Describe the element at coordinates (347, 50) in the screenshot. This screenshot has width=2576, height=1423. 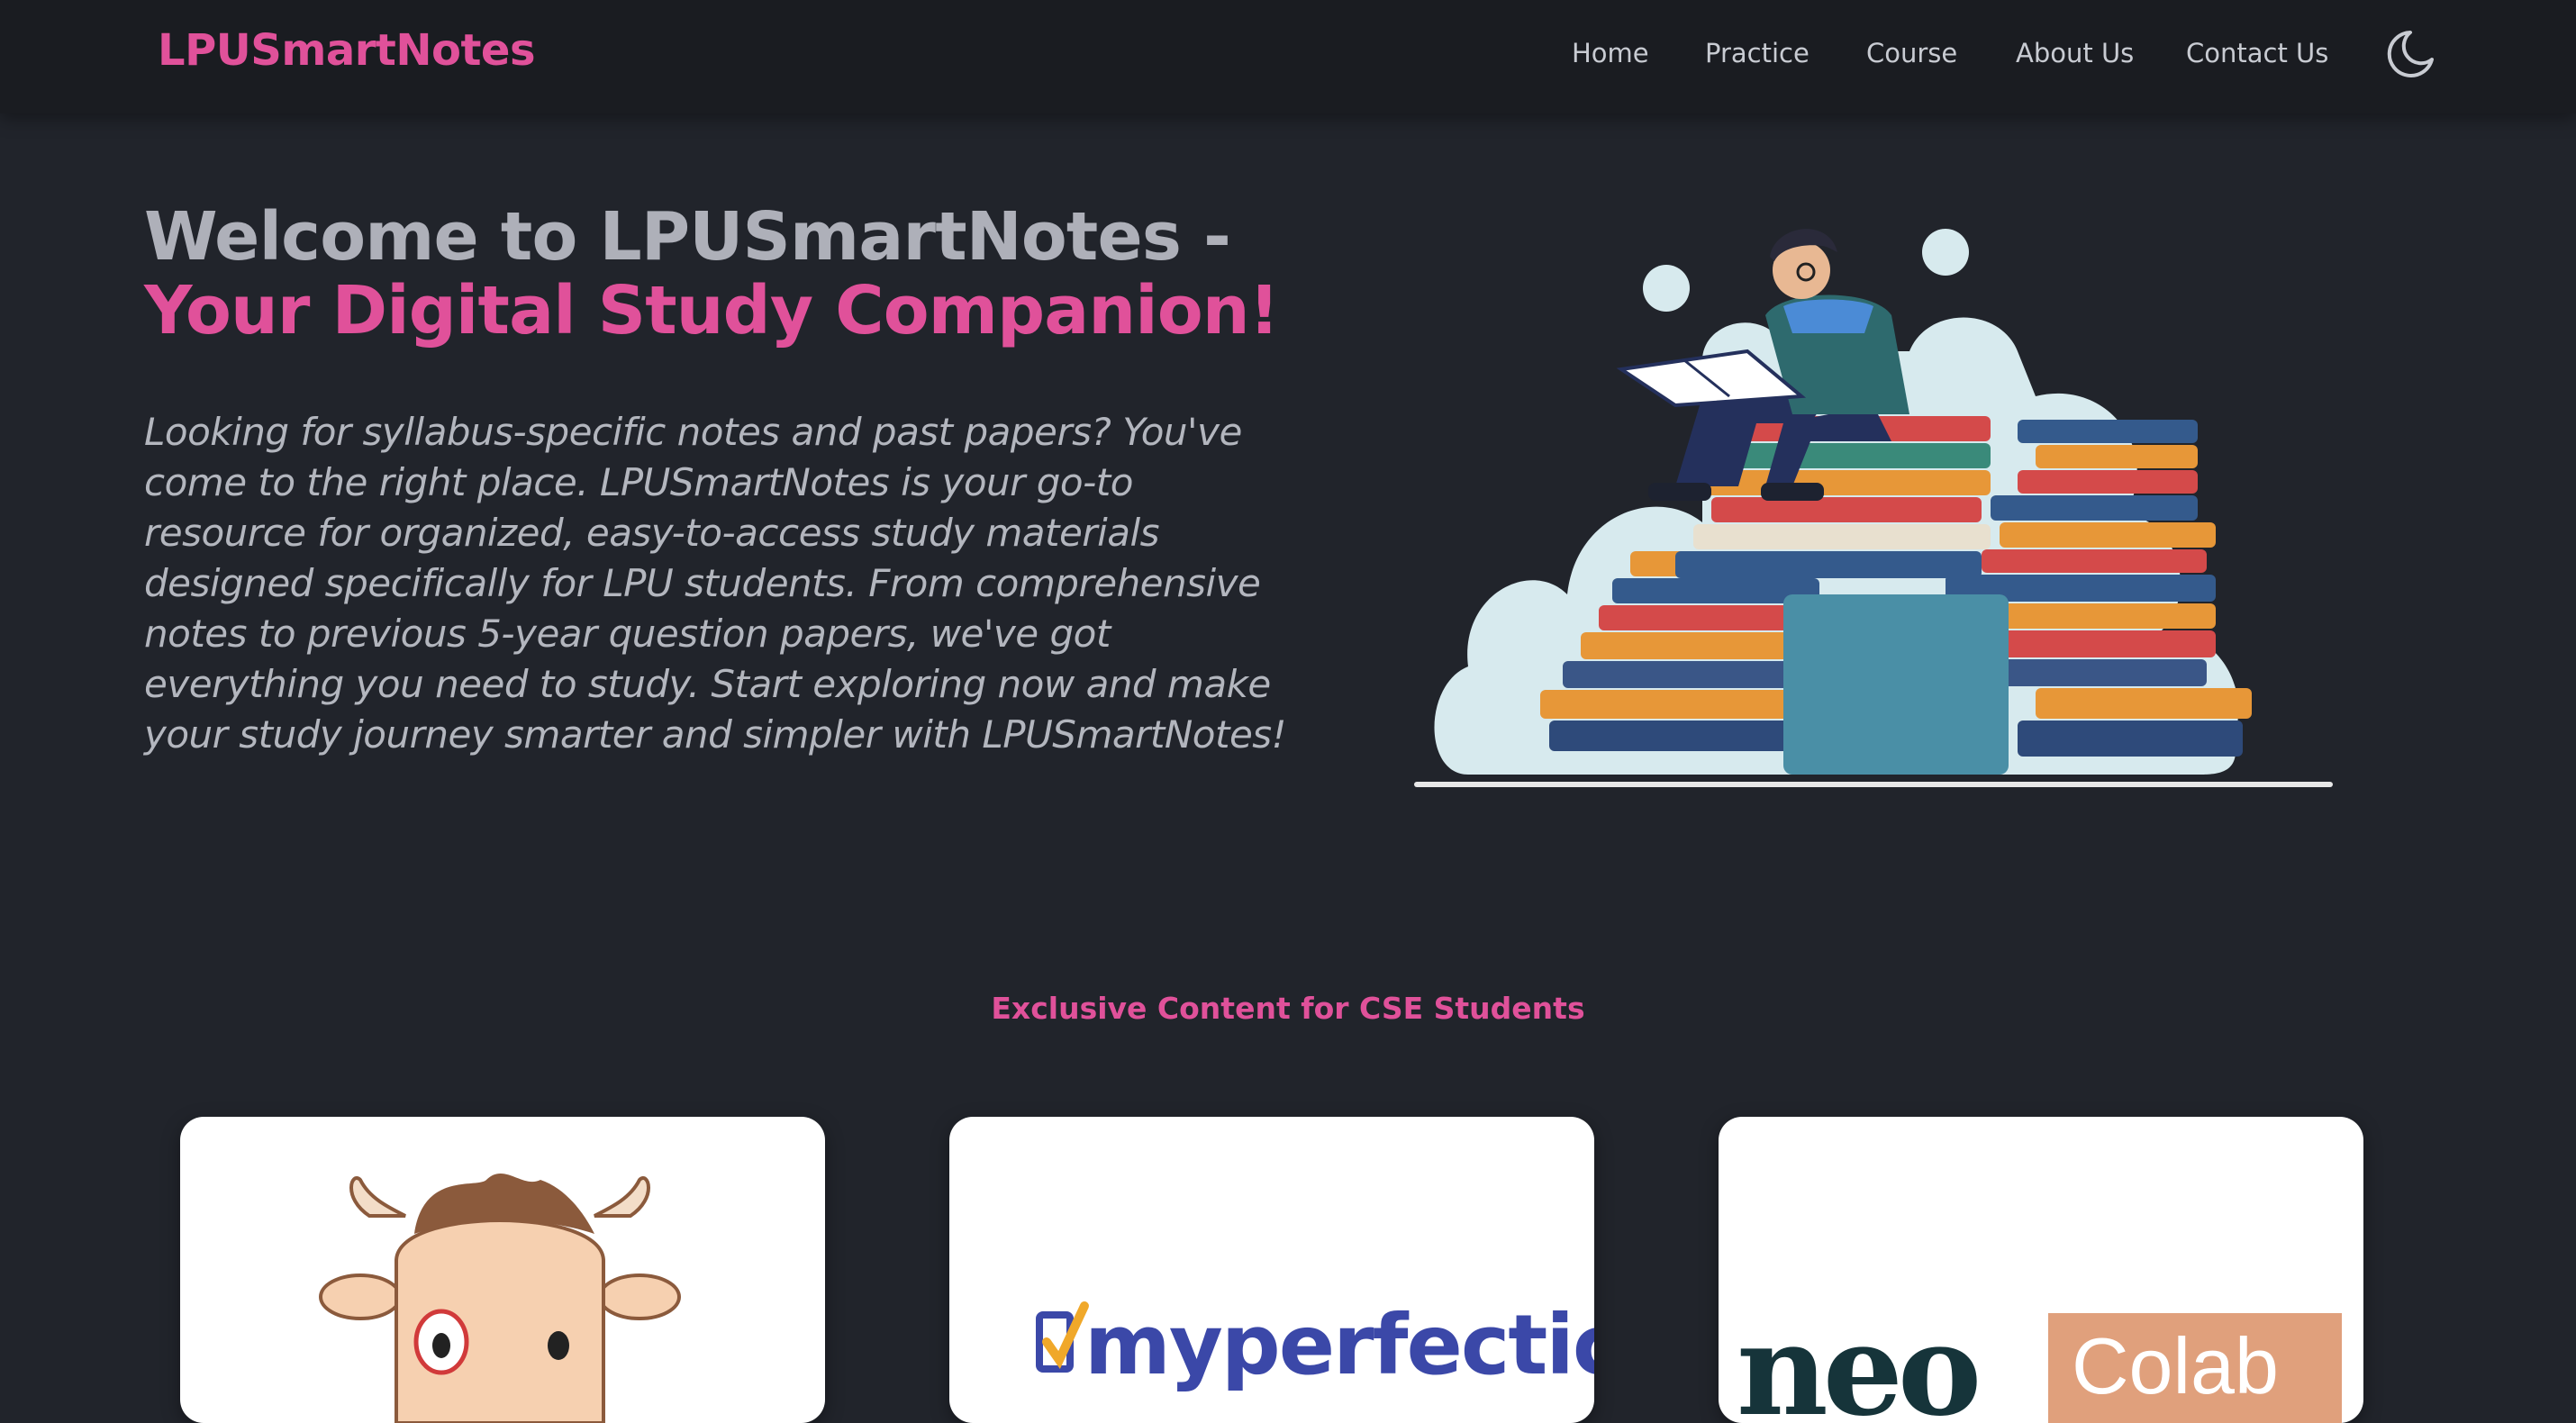
I see `brand-logo: LPUSmartNotes` at that location.